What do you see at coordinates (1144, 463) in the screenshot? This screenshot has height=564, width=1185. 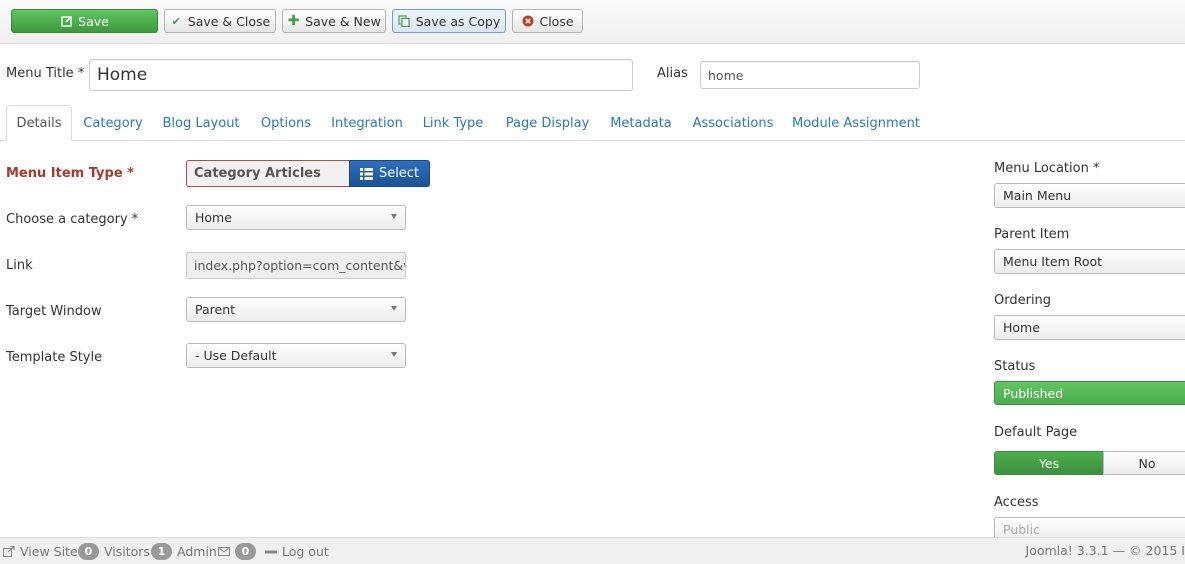 I see `default-page-no-button: No` at bounding box center [1144, 463].